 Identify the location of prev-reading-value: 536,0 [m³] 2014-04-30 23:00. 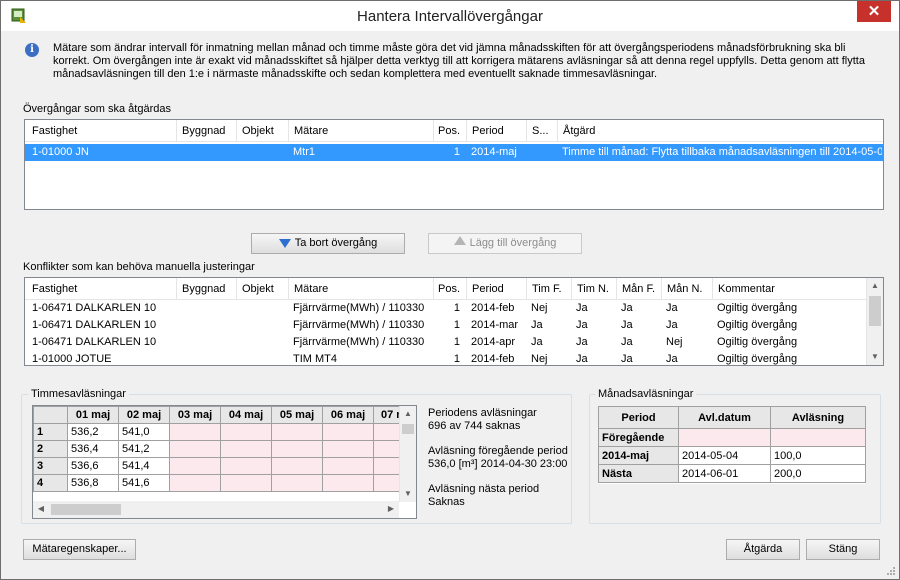
(498, 464).